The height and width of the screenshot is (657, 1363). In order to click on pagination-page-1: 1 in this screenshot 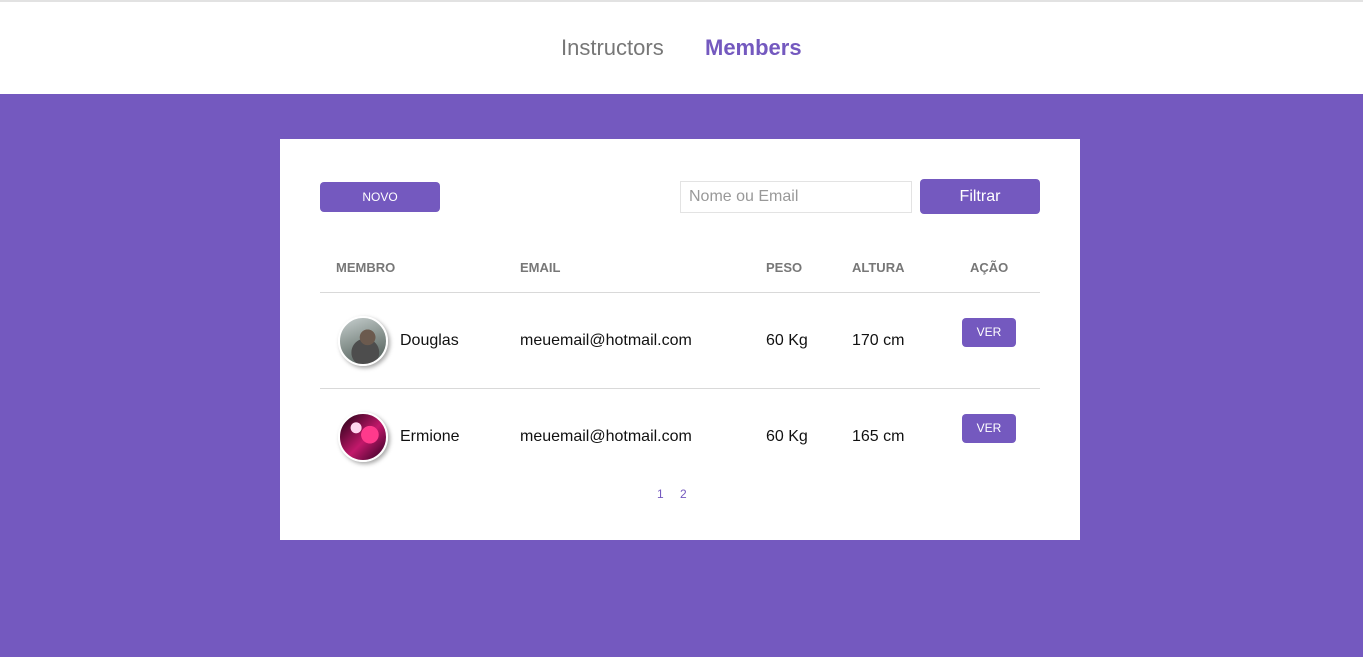, I will do `click(660, 494)`.